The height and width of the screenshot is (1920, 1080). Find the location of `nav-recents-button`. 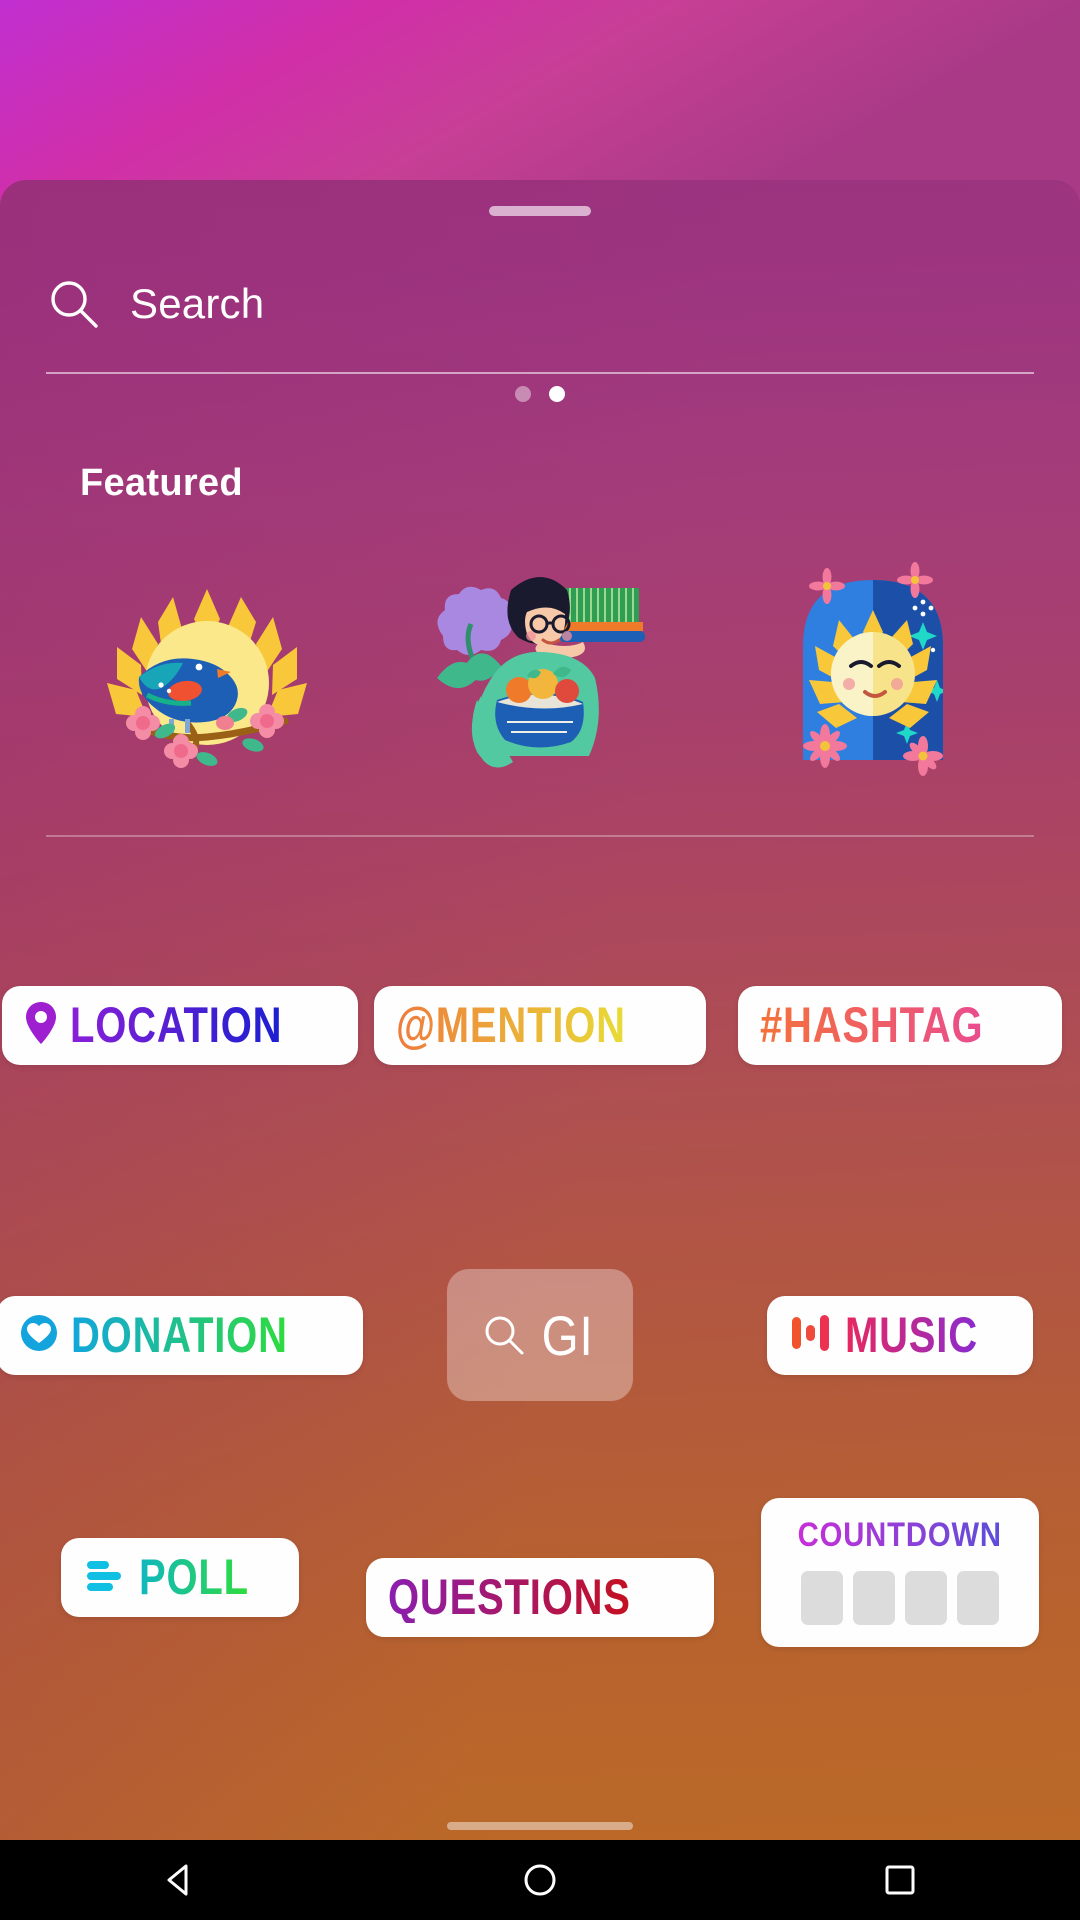

nav-recents-button is located at coordinates (900, 1880).